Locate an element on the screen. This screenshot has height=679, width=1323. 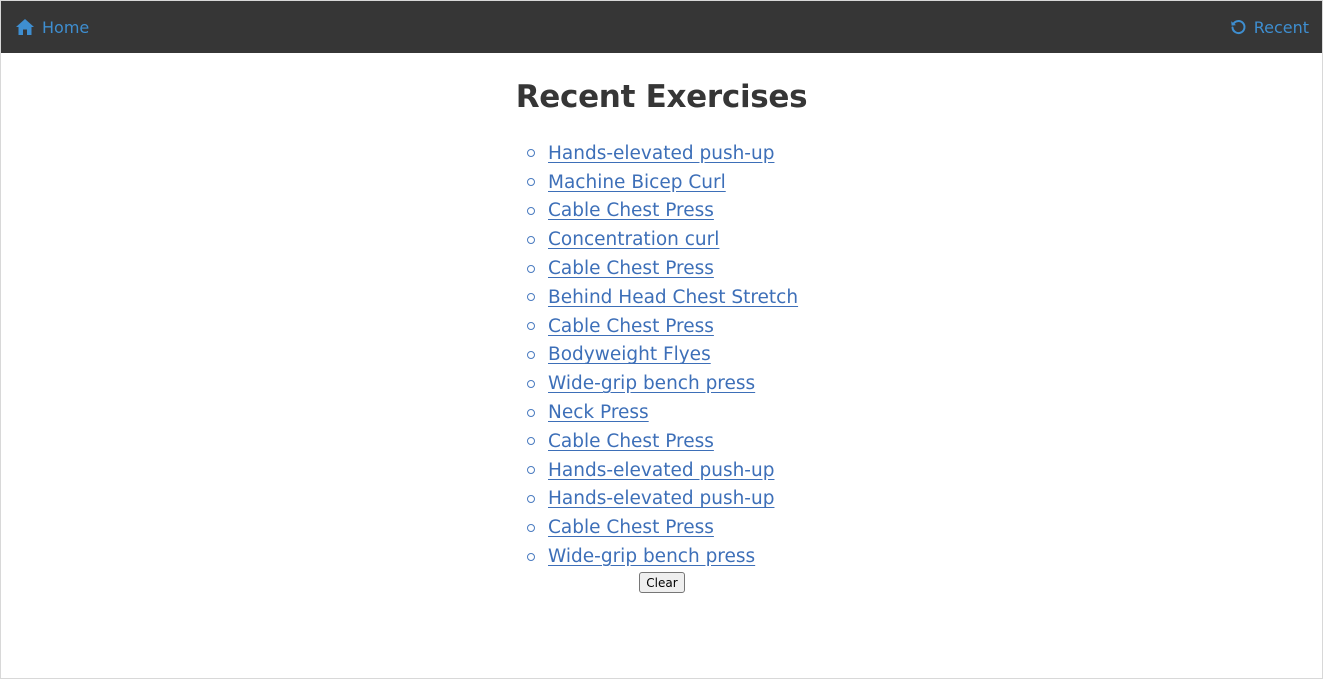
recent-link-label: Recent is located at coordinates (1281, 27).